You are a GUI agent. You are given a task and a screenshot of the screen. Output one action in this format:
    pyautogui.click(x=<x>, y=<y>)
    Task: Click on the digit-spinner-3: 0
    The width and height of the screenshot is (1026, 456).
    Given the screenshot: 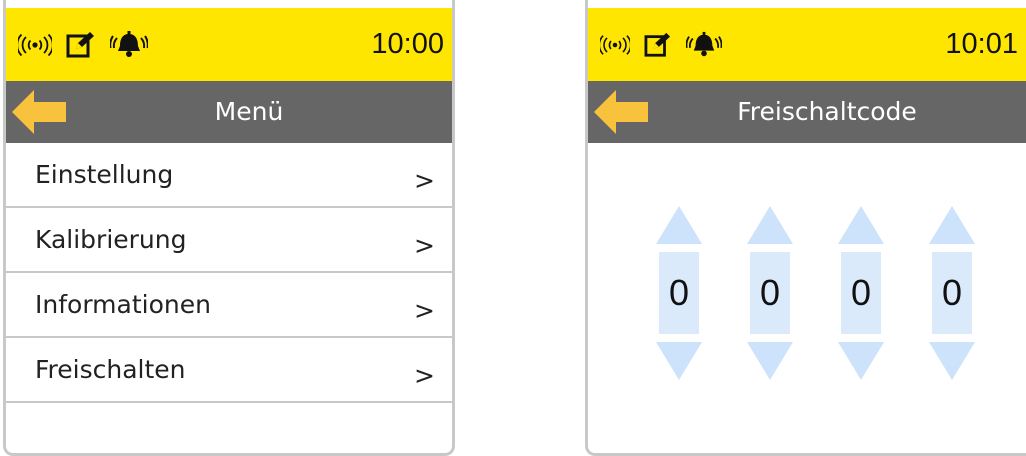 What is the action you would take?
    pyautogui.click(x=861, y=293)
    